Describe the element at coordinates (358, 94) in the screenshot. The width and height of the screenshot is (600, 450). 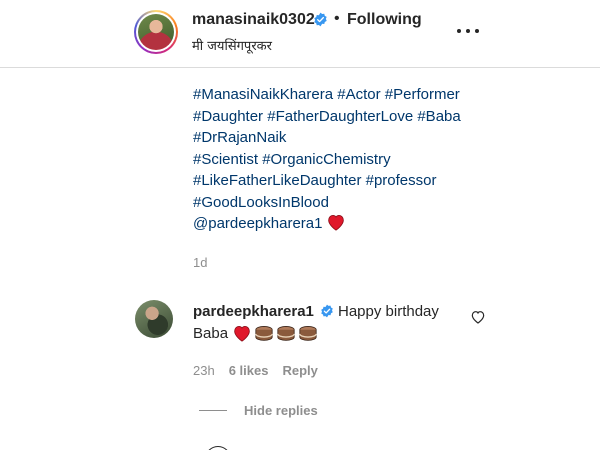
I see `hashtag-link: #Actor` at that location.